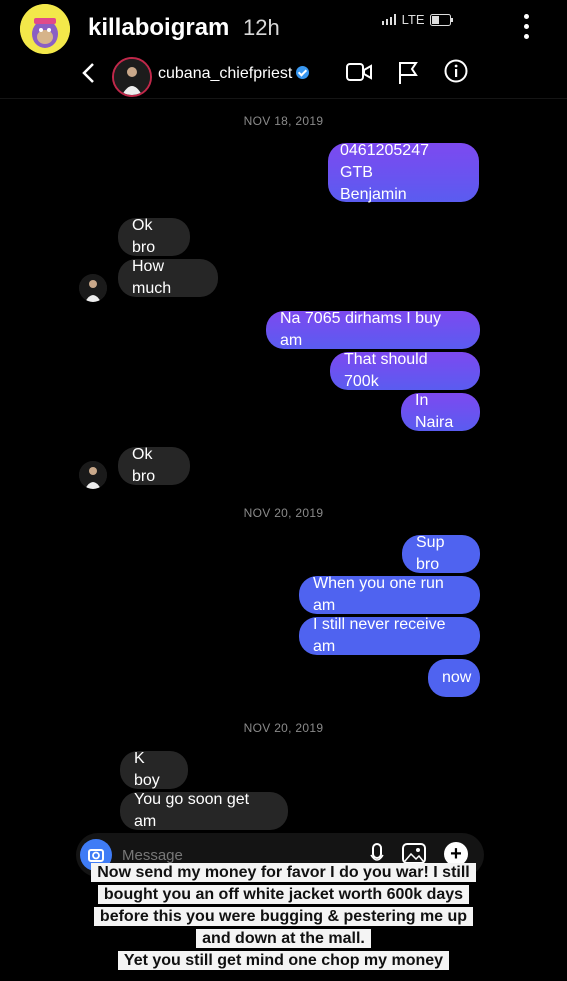 The height and width of the screenshot is (981, 567). What do you see at coordinates (442, 21) in the screenshot?
I see `battery-icon` at bounding box center [442, 21].